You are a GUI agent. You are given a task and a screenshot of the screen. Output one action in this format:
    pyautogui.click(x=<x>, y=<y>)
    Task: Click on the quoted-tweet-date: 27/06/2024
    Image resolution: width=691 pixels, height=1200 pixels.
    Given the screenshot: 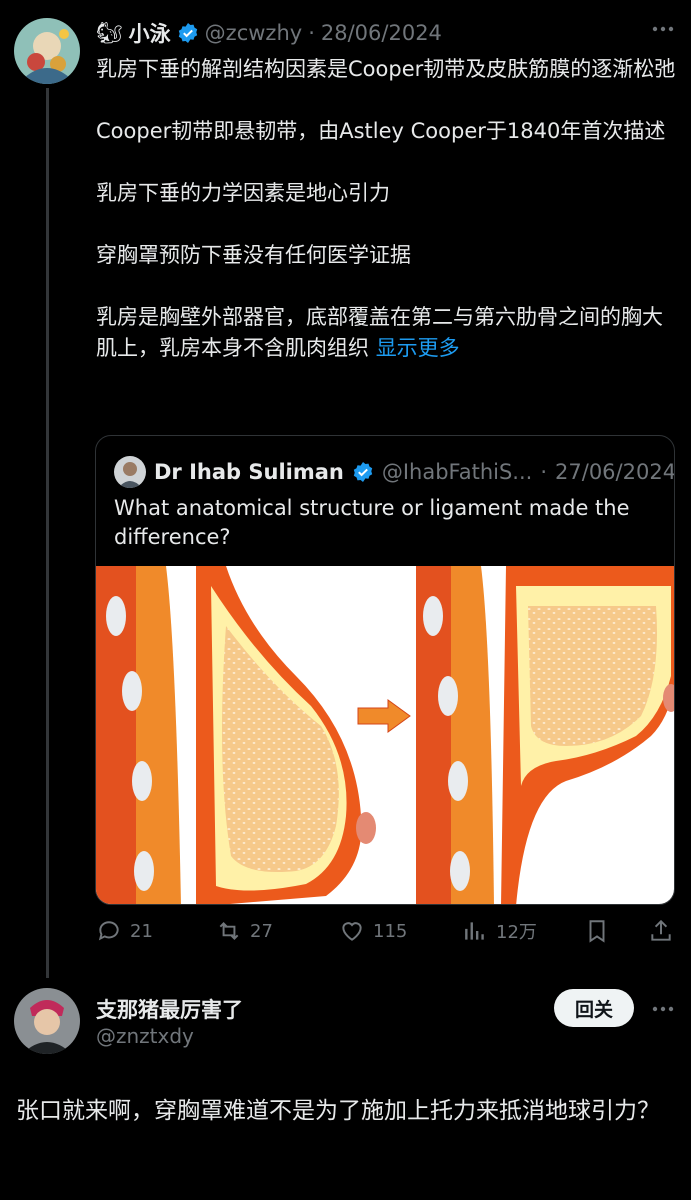 What is the action you would take?
    pyautogui.click(x=614, y=472)
    